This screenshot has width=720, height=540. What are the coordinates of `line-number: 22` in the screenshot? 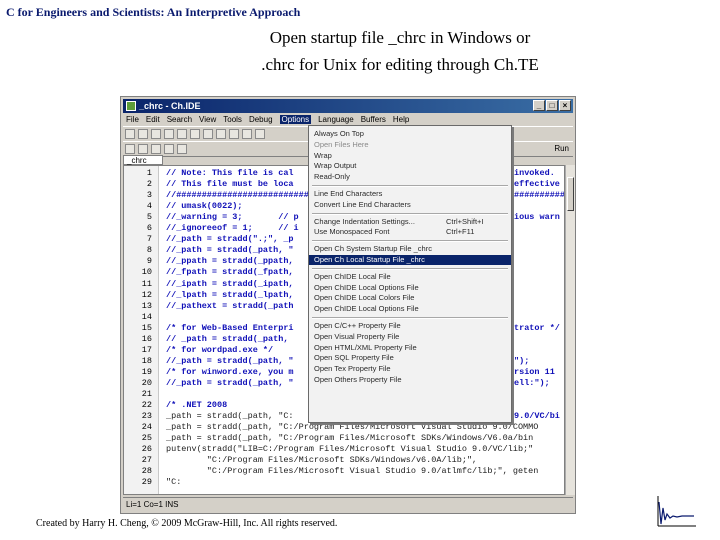 It's located at (146, 405).